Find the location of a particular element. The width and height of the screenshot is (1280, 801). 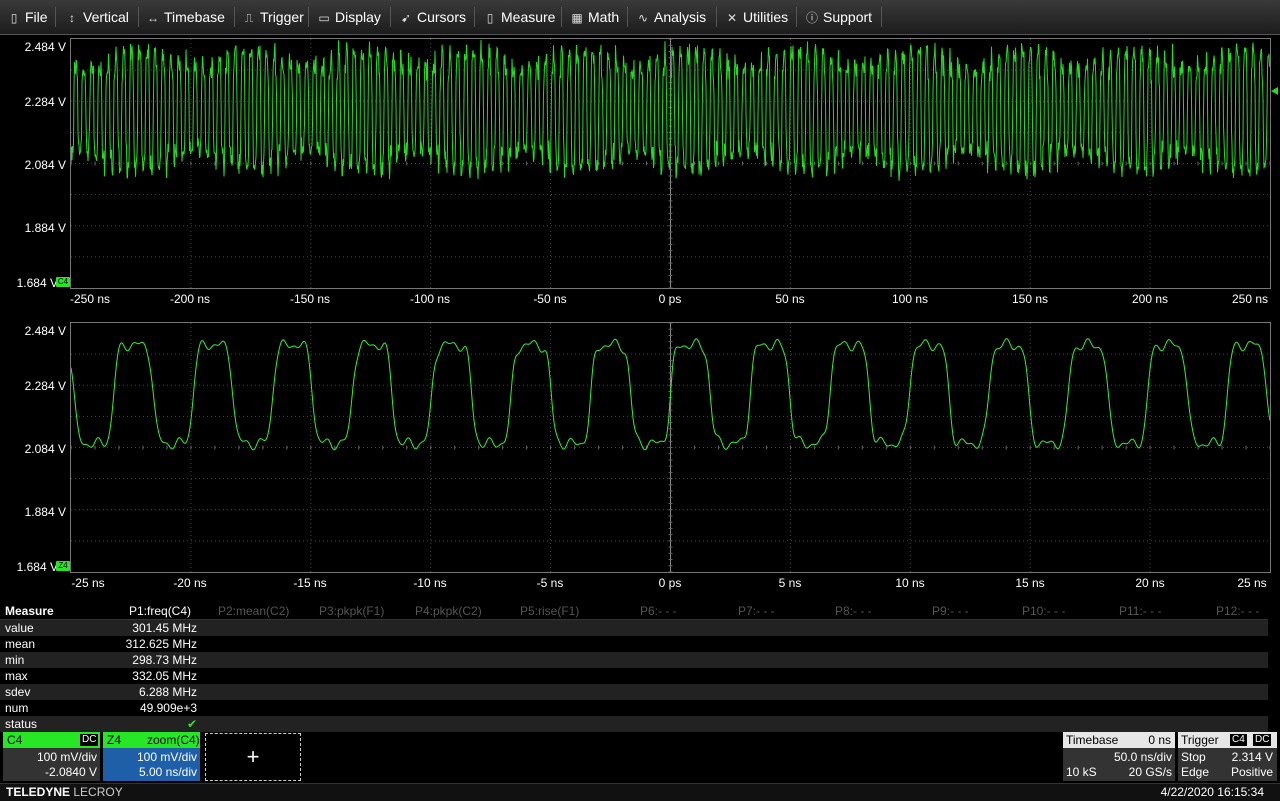

z4-vdiv: 100 mV/div is located at coordinates (166, 757).